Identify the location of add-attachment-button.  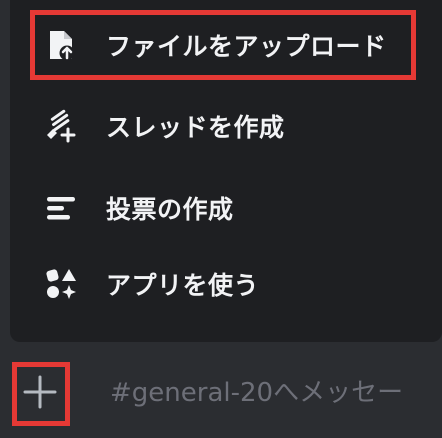
(40, 392).